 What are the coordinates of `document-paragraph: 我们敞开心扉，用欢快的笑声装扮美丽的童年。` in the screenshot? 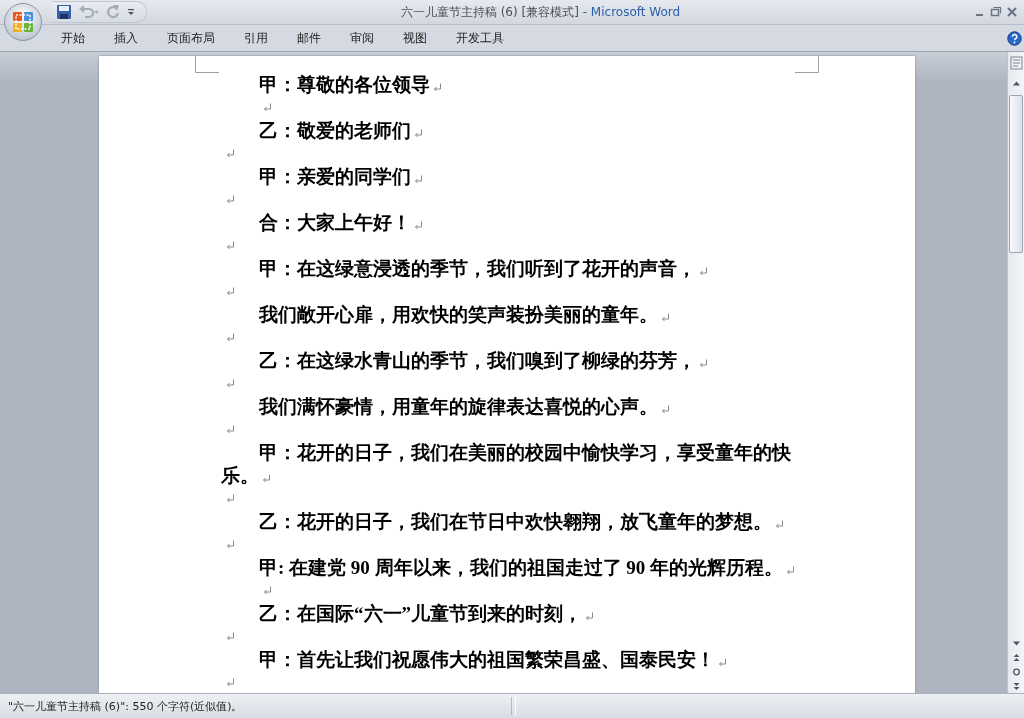 It's located at (458, 314).